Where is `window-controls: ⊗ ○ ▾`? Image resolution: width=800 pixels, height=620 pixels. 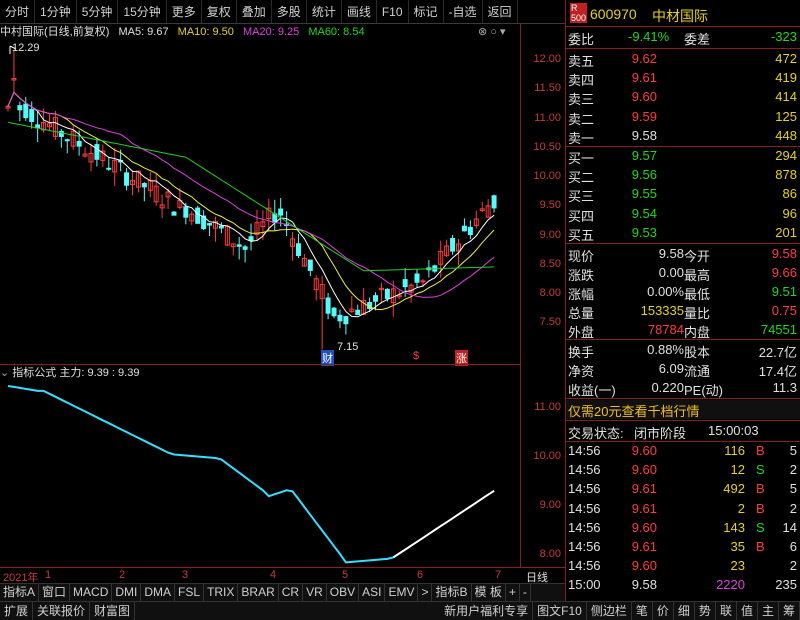
window-controls: ⊗ ○ ▾ is located at coordinates (498, 32).